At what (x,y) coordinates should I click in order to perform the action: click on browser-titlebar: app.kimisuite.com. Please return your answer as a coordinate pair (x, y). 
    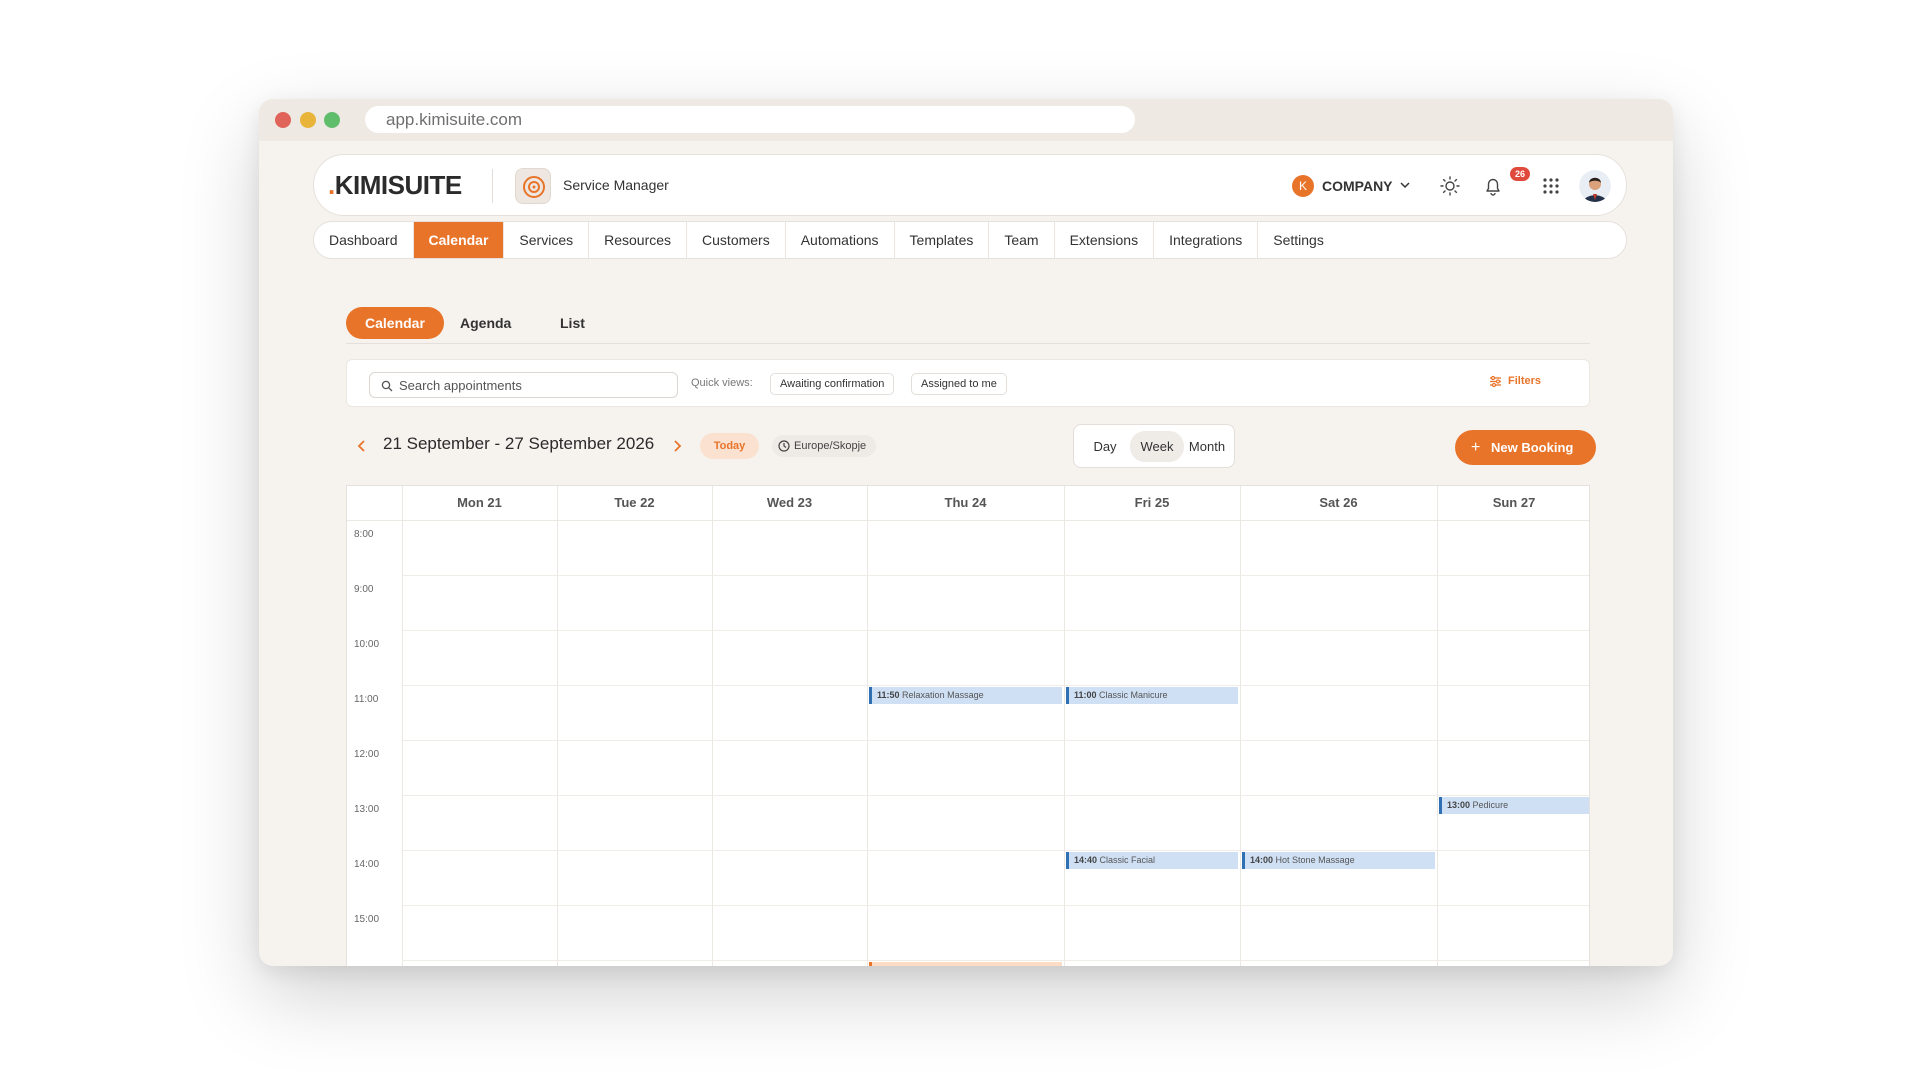
    Looking at the image, I should click on (966, 120).